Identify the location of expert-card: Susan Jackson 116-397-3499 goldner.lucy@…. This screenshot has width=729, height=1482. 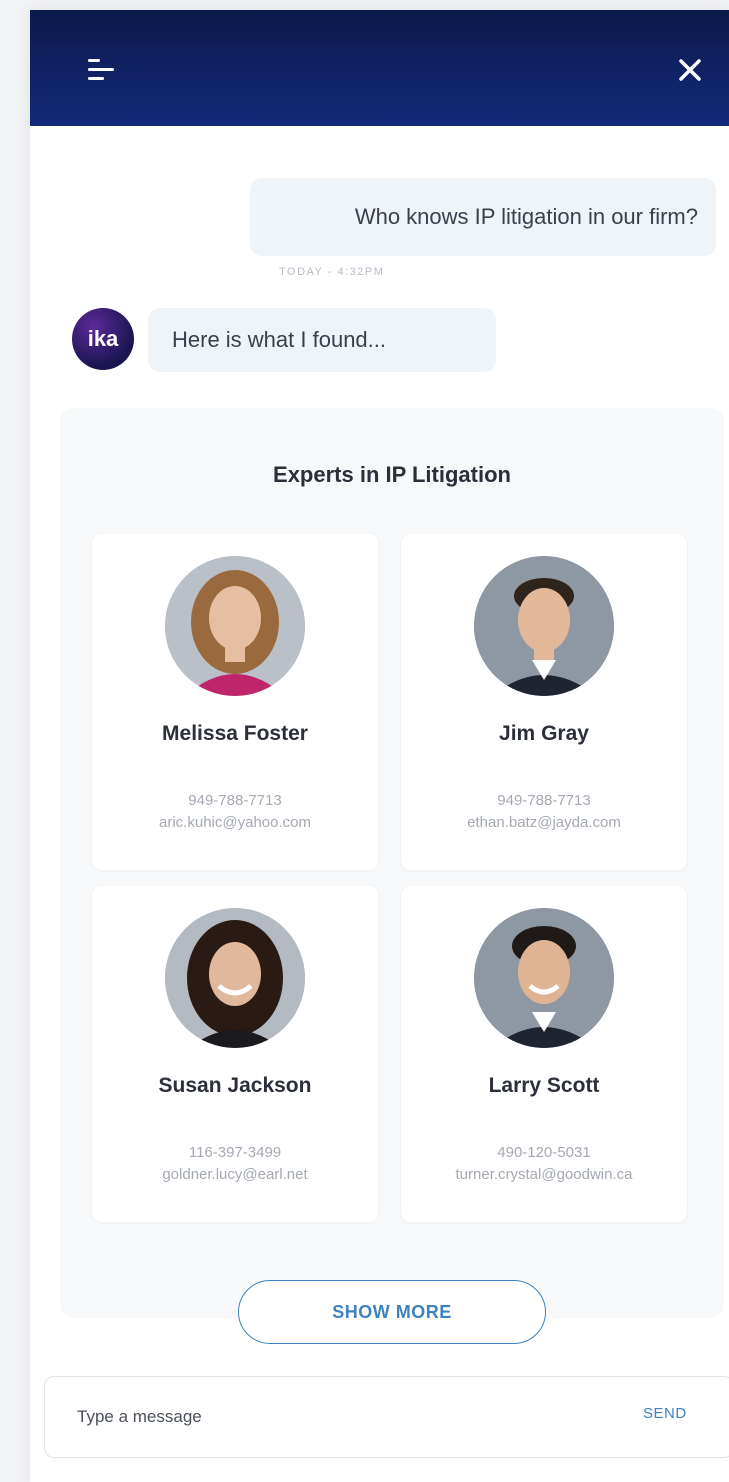
(235, 1054).